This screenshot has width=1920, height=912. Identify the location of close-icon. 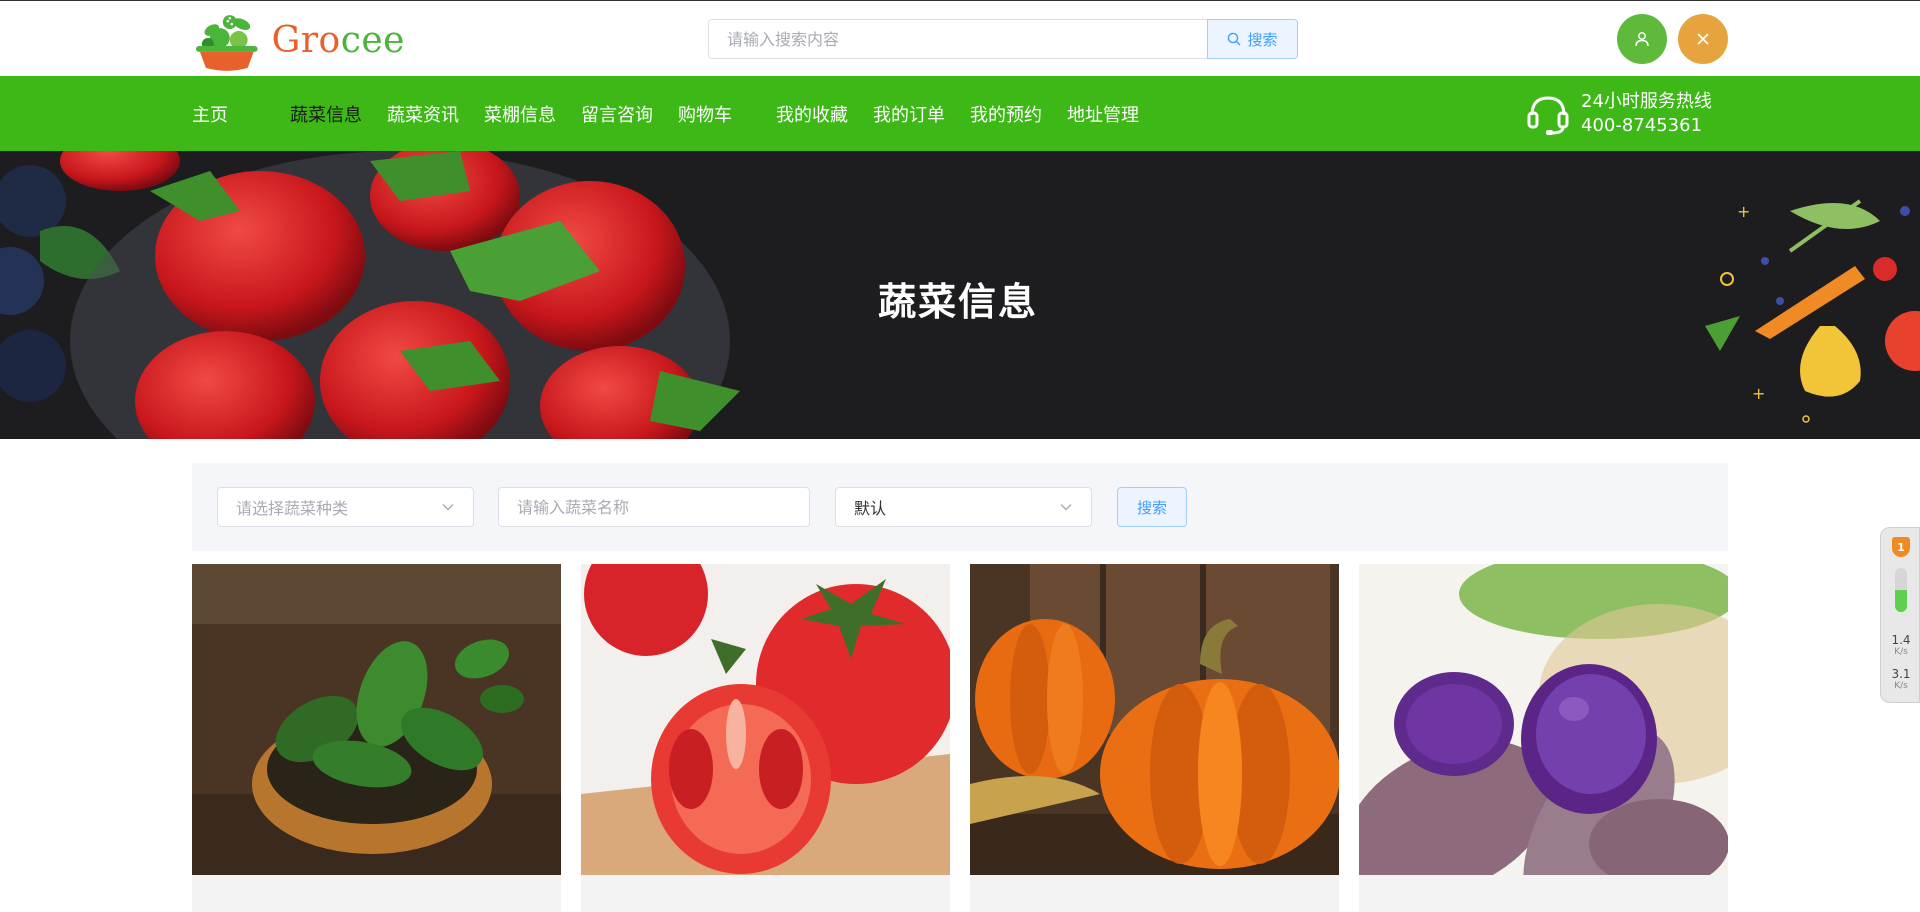
(1703, 39).